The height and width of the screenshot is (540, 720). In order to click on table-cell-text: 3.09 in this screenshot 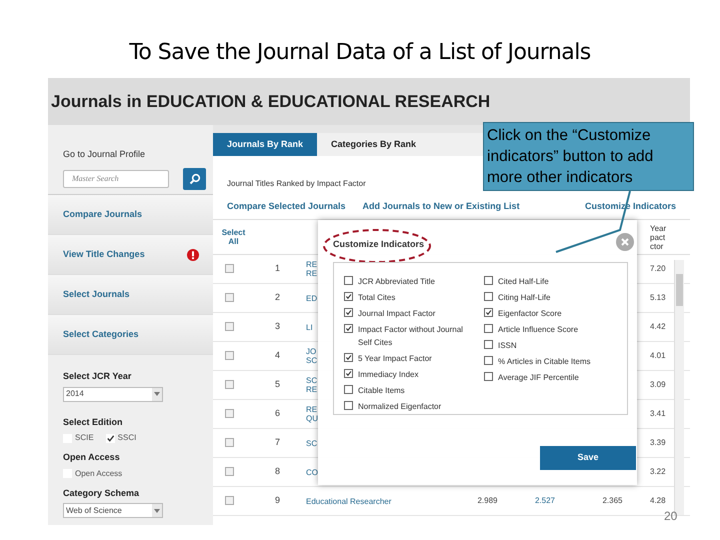, I will do `click(658, 385)`.